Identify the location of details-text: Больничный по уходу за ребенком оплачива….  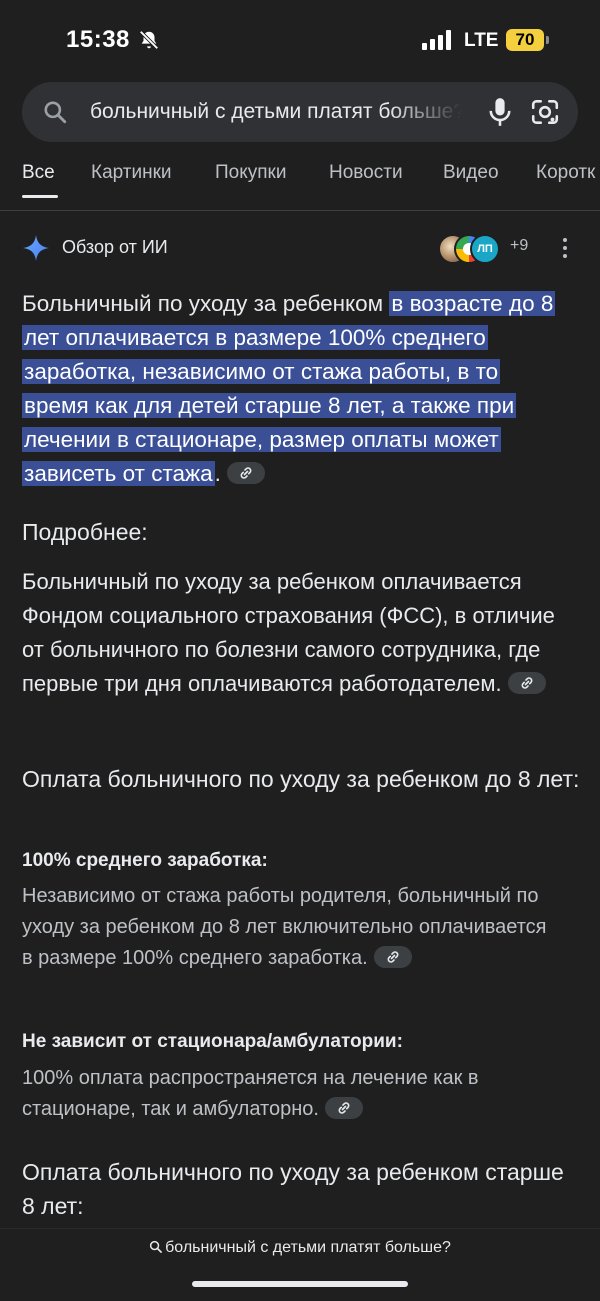
(288, 632).